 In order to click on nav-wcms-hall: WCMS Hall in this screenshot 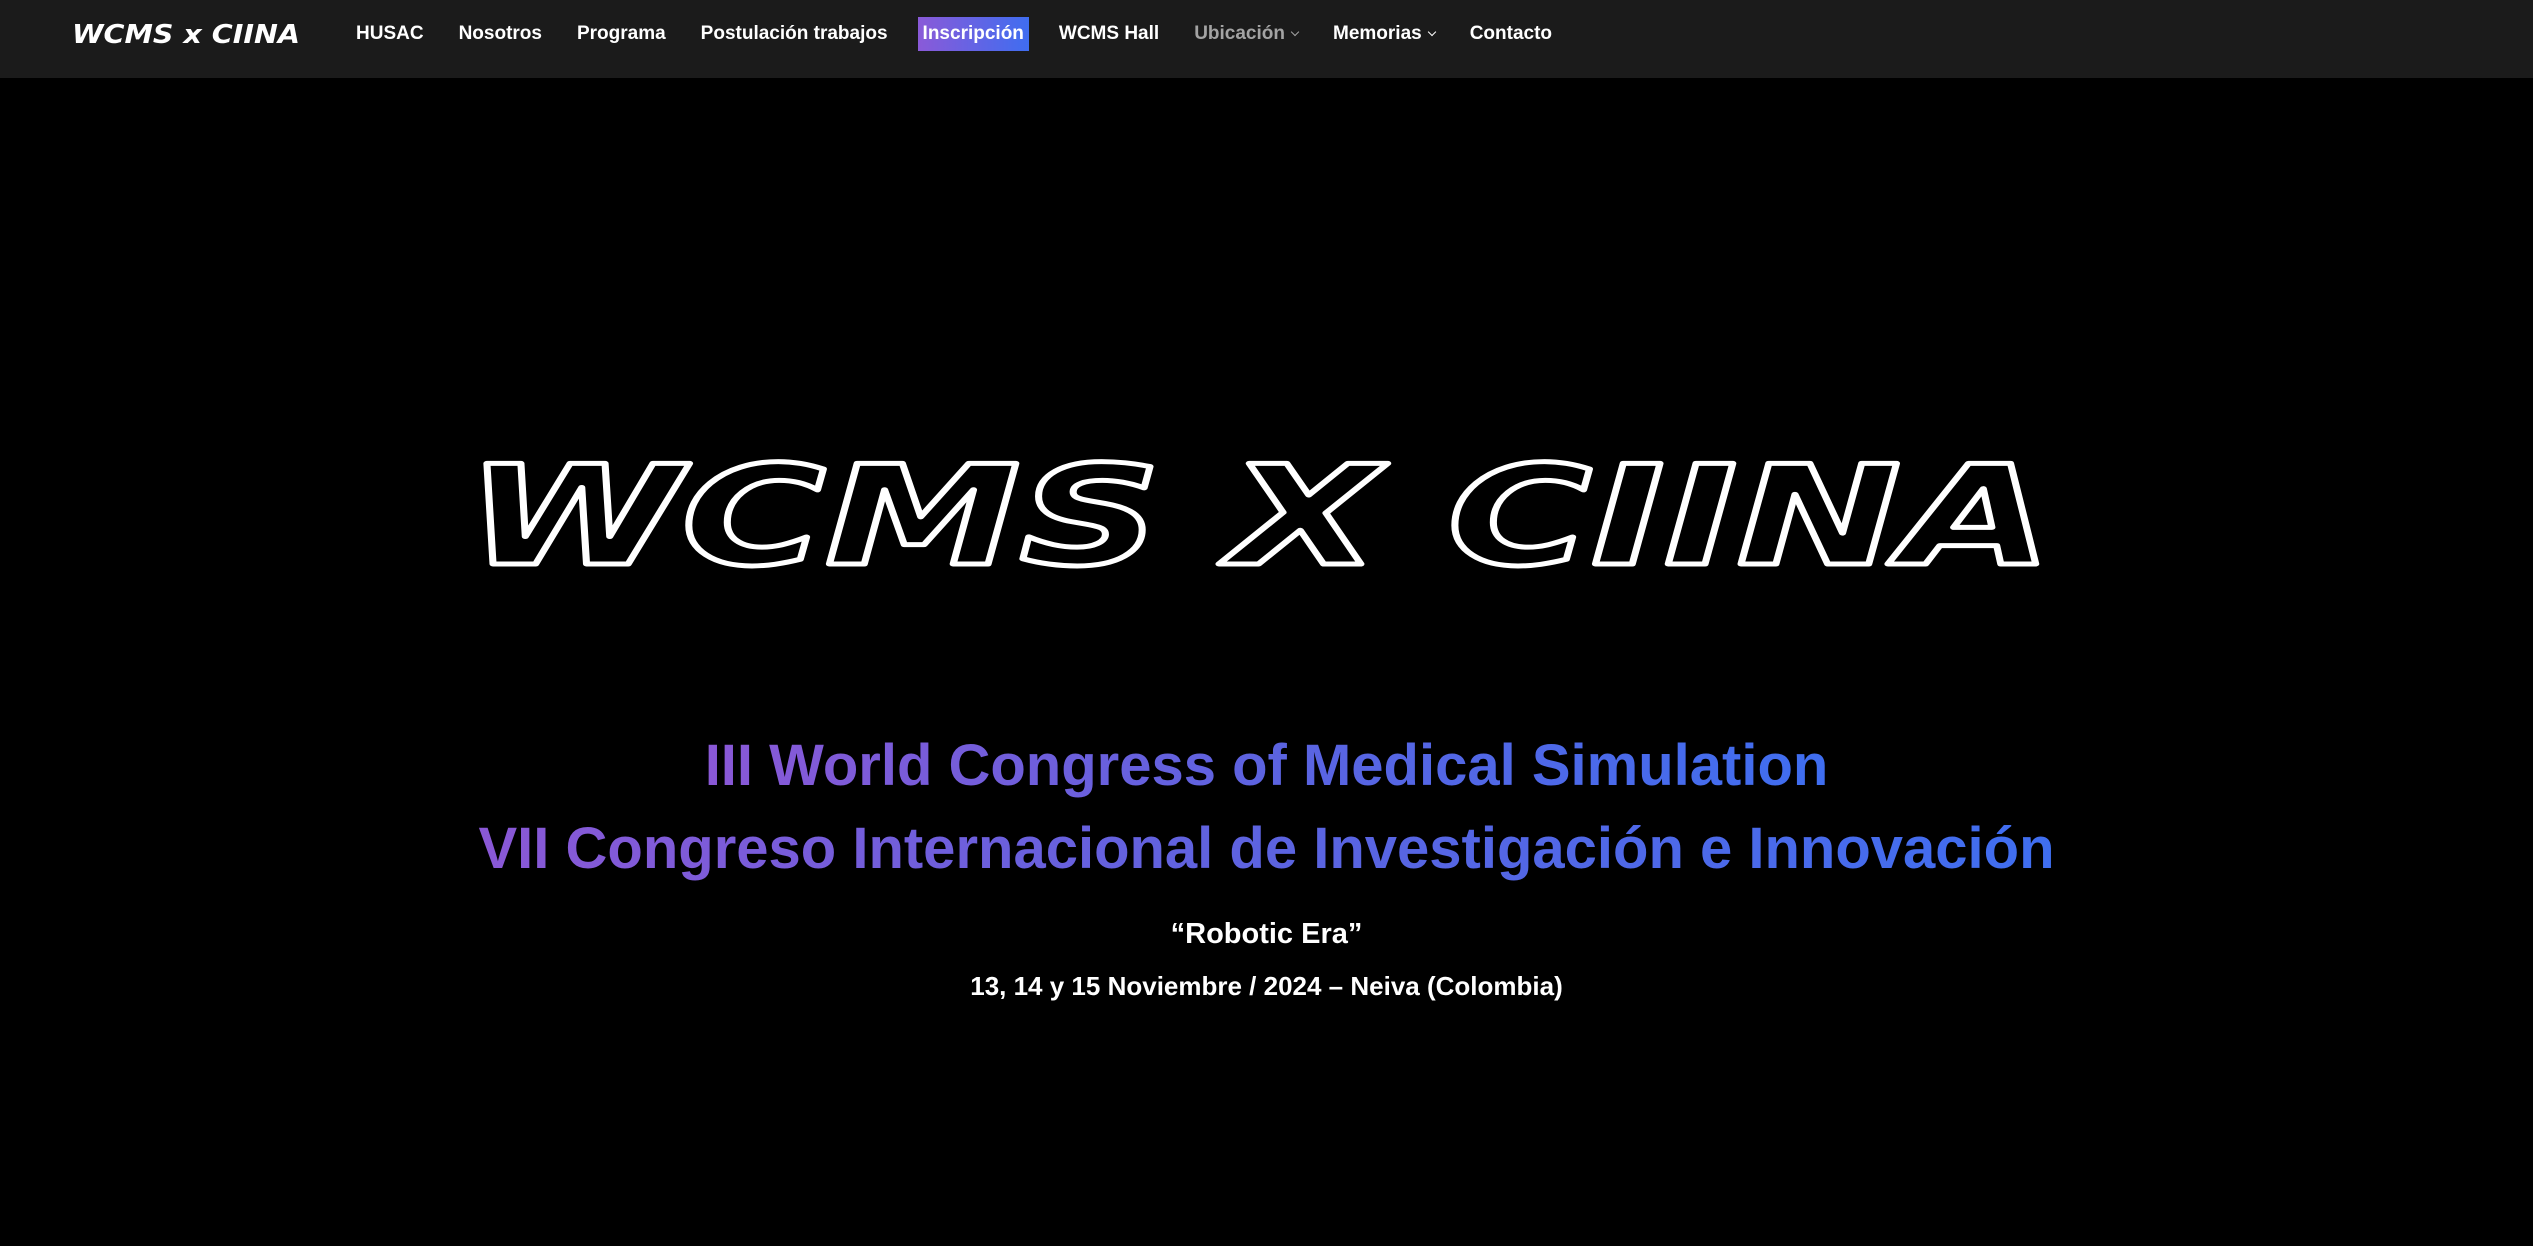, I will do `click(1109, 34)`.